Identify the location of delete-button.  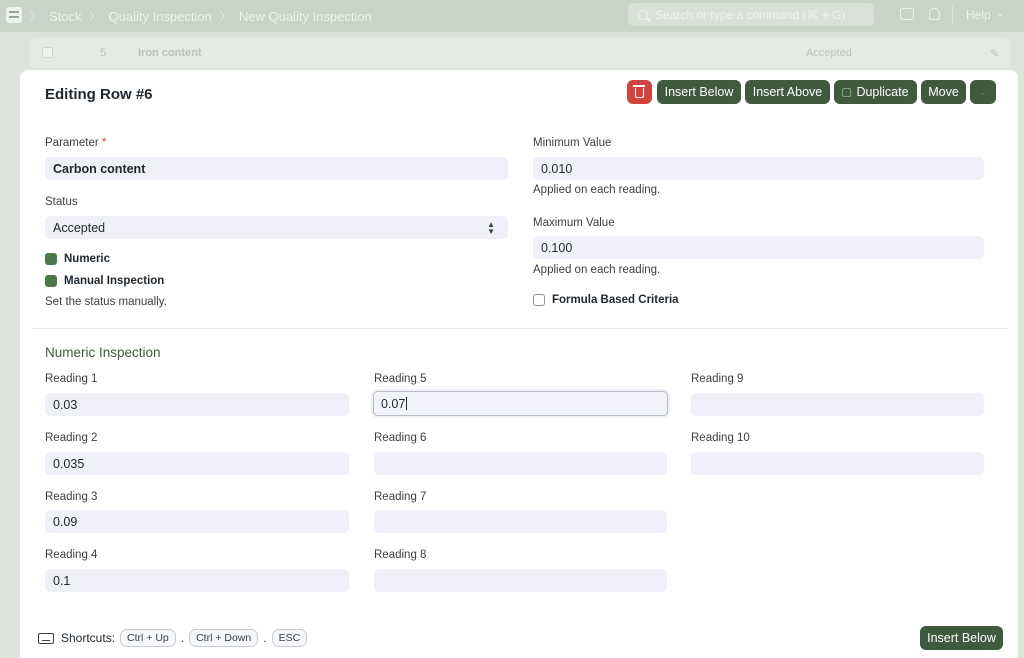
(639, 92).